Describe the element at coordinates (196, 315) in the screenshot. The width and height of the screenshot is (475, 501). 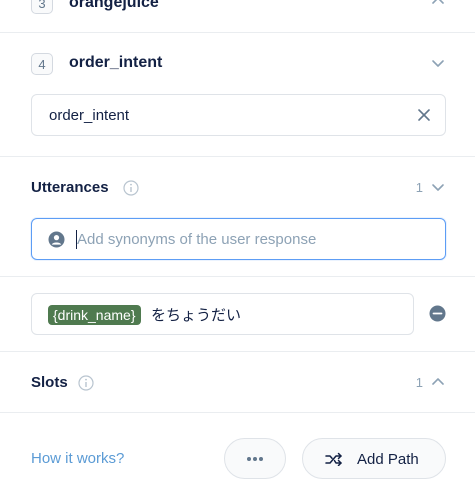
I see `utterance-text: をちょうだい` at that location.